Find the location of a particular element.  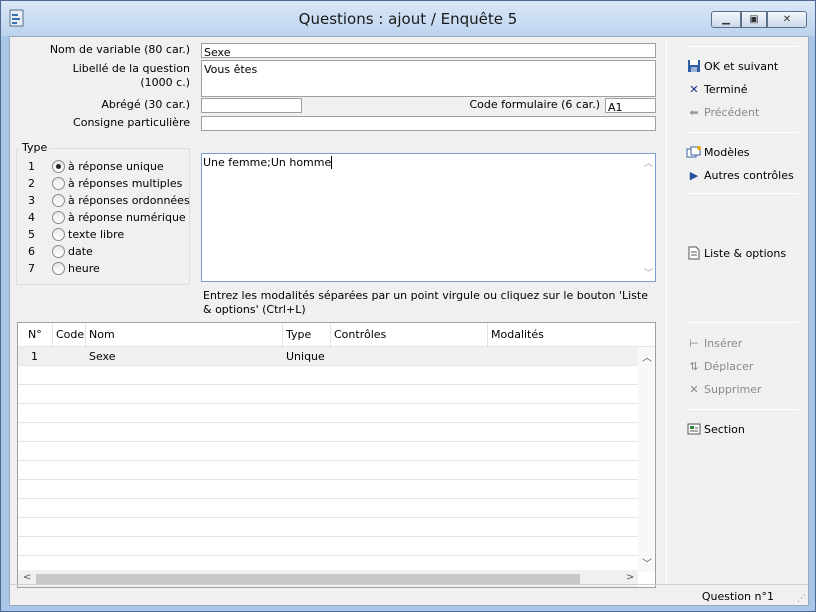

ok-suivant-button: OK et suivant is located at coordinates (732, 66).